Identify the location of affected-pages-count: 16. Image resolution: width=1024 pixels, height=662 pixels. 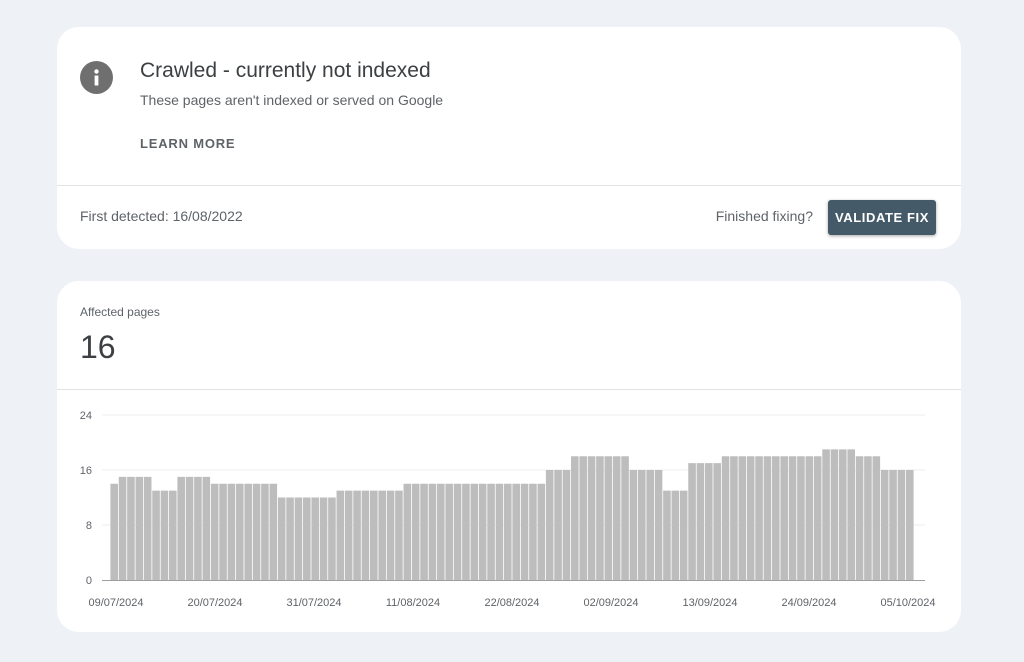
(98, 347).